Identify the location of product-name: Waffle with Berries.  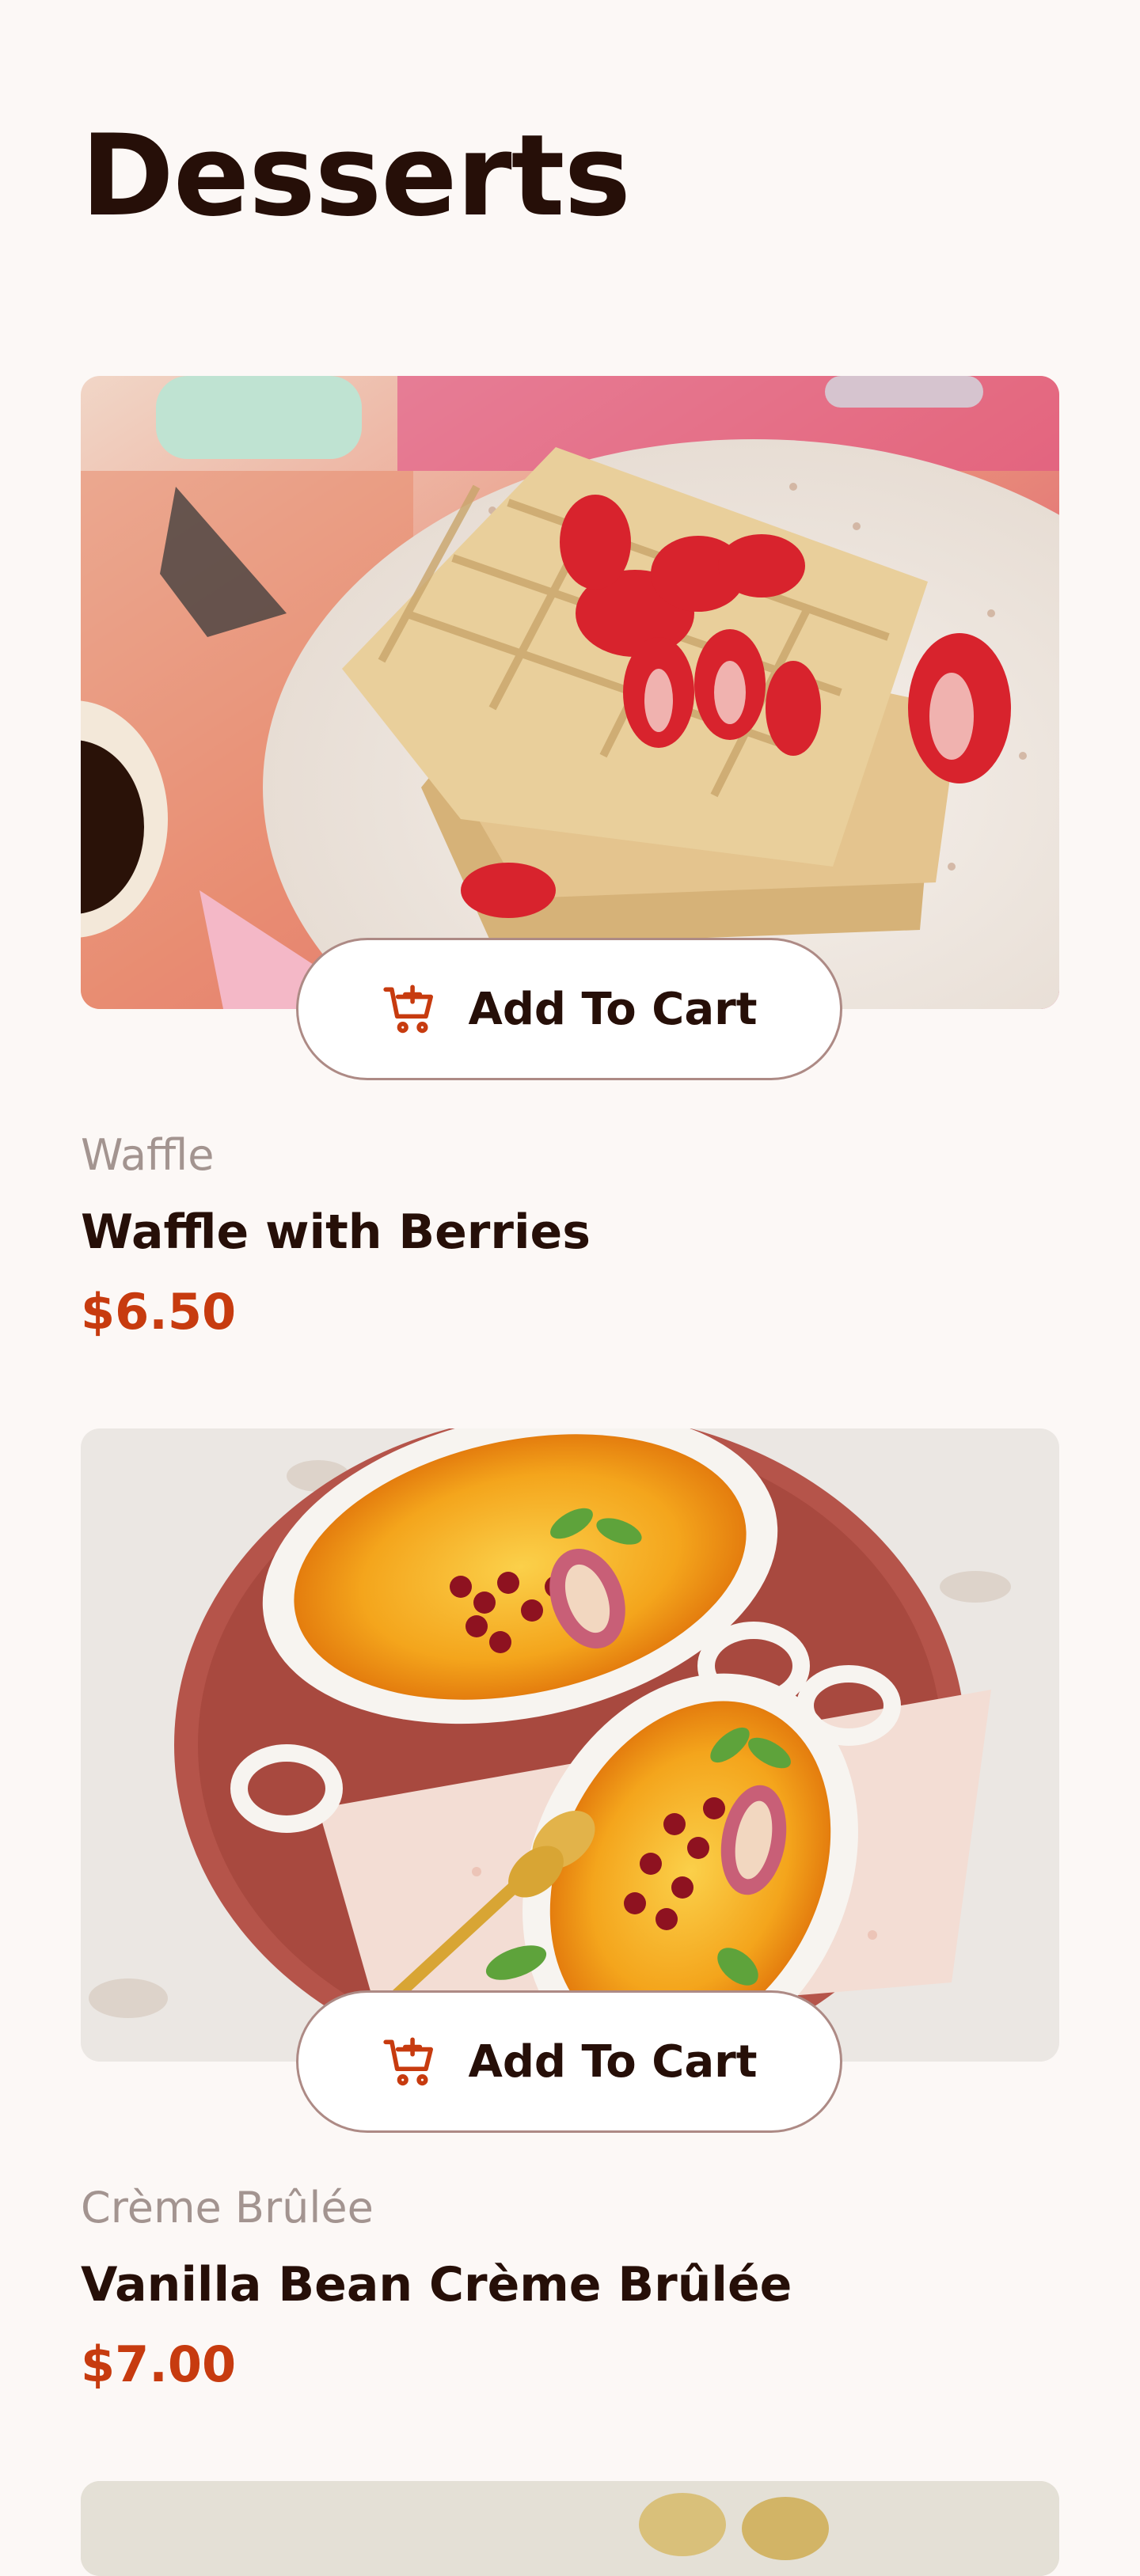
(336, 1232).